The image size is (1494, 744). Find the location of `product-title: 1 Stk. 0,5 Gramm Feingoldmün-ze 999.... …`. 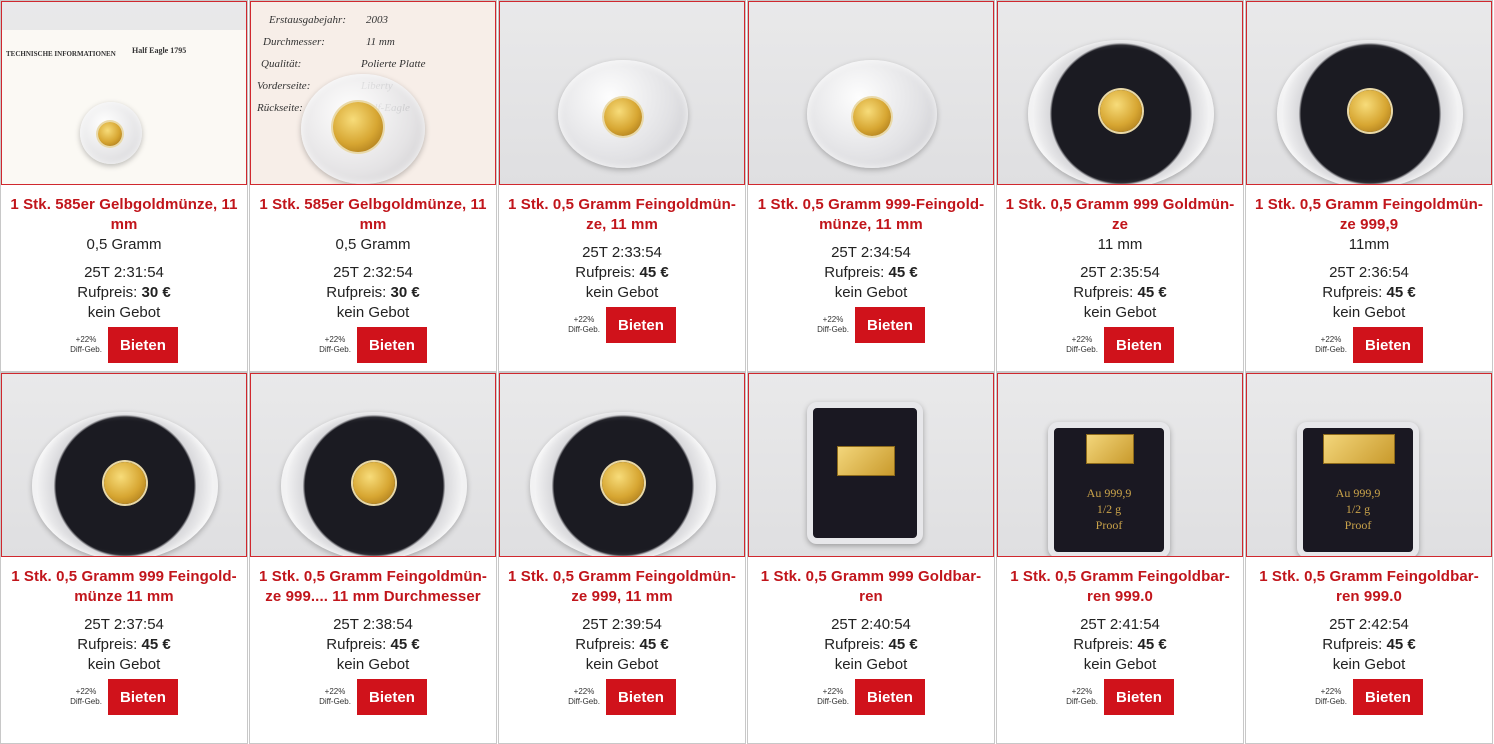

product-title: 1 Stk. 0,5 Gramm Feingoldmün-ze 999.... … is located at coordinates (373, 582).